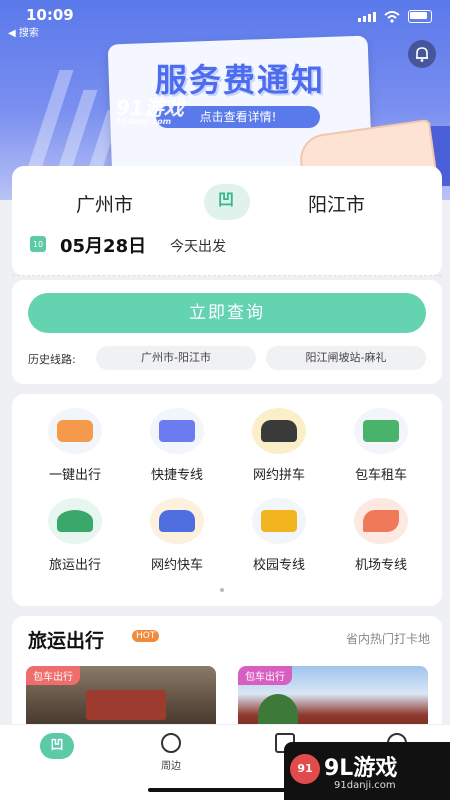 Image resolution: width=450 pixels, height=801 pixels. What do you see at coordinates (361, 768) in the screenshot?
I see `watermark-brand: 9L游戏` at bounding box center [361, 768].